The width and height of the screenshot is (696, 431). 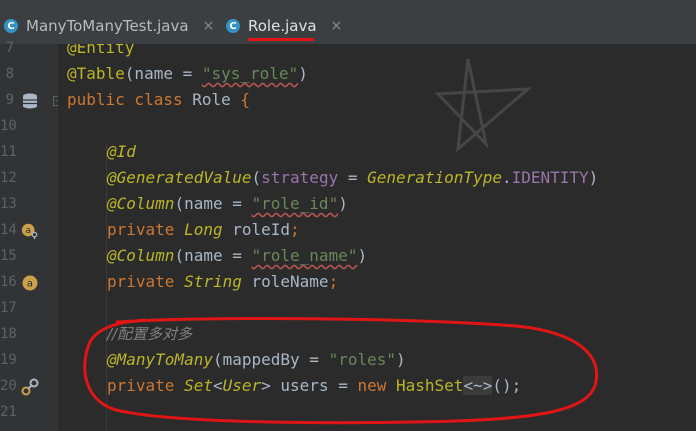 I want to click on tab-label: Role.java, so click(x=282, y=26).